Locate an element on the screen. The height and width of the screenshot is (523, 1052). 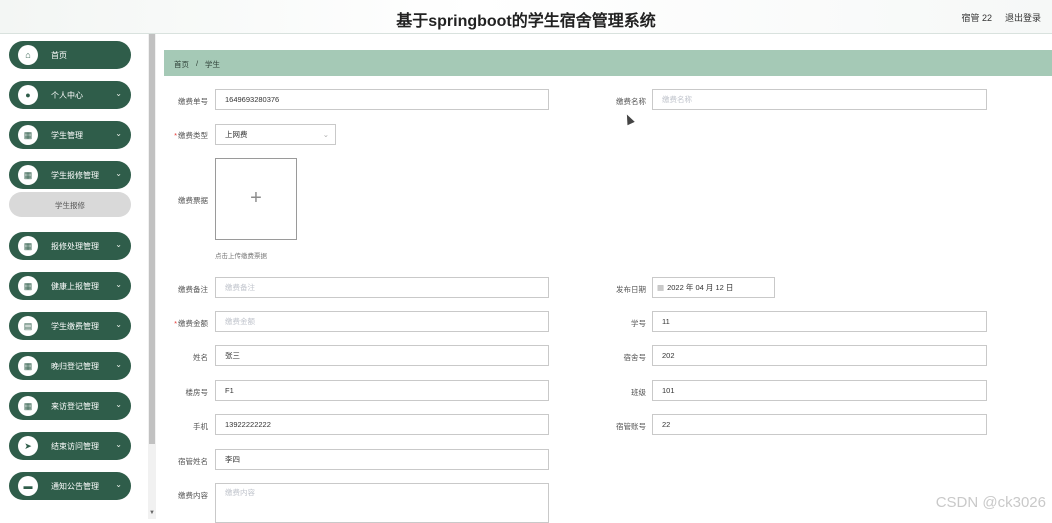
sidebar-item: ▤ 学生缴费管理 ⌄ is located at coordinates (70, 326).